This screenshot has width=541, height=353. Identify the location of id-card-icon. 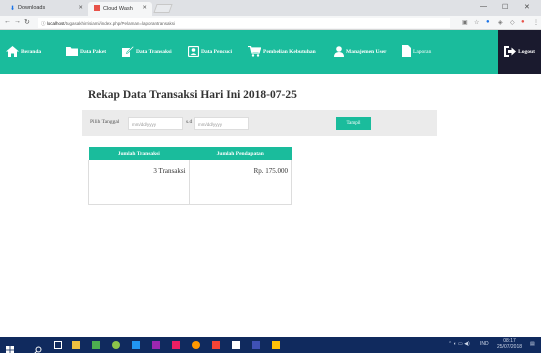
(193, 52).